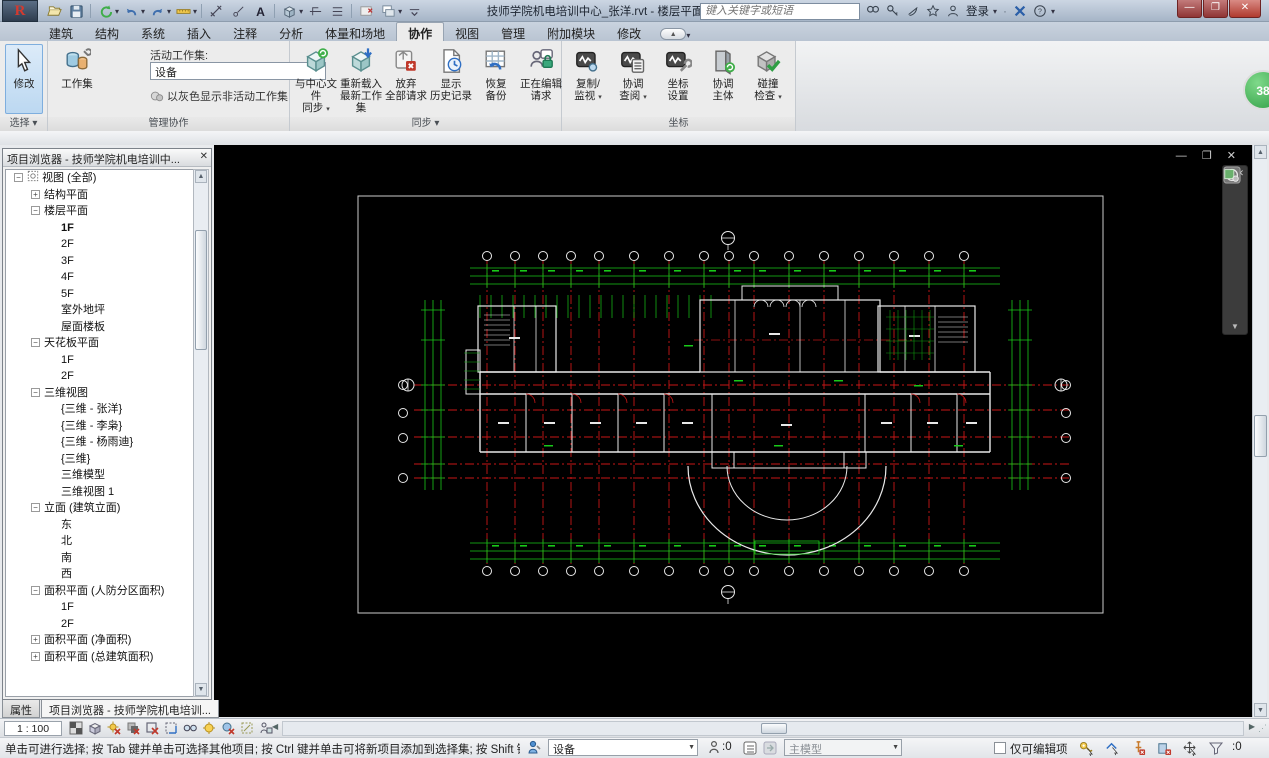 Image resolution: width=1269 pixels, height=758 pixels. I want to click on search-icon, so click(873, 11).